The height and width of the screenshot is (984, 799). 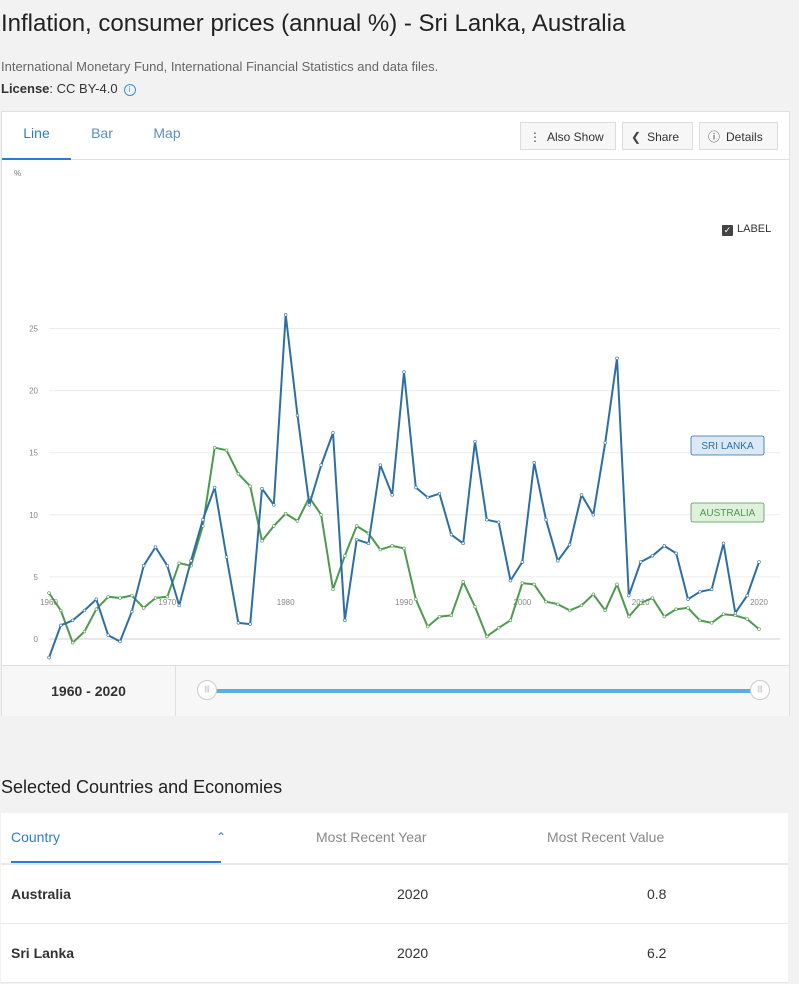 What do you see at coordinates (207, 690) in the screenshot?
I see `range-start-handle: |||` at bounding box center [207, 690].